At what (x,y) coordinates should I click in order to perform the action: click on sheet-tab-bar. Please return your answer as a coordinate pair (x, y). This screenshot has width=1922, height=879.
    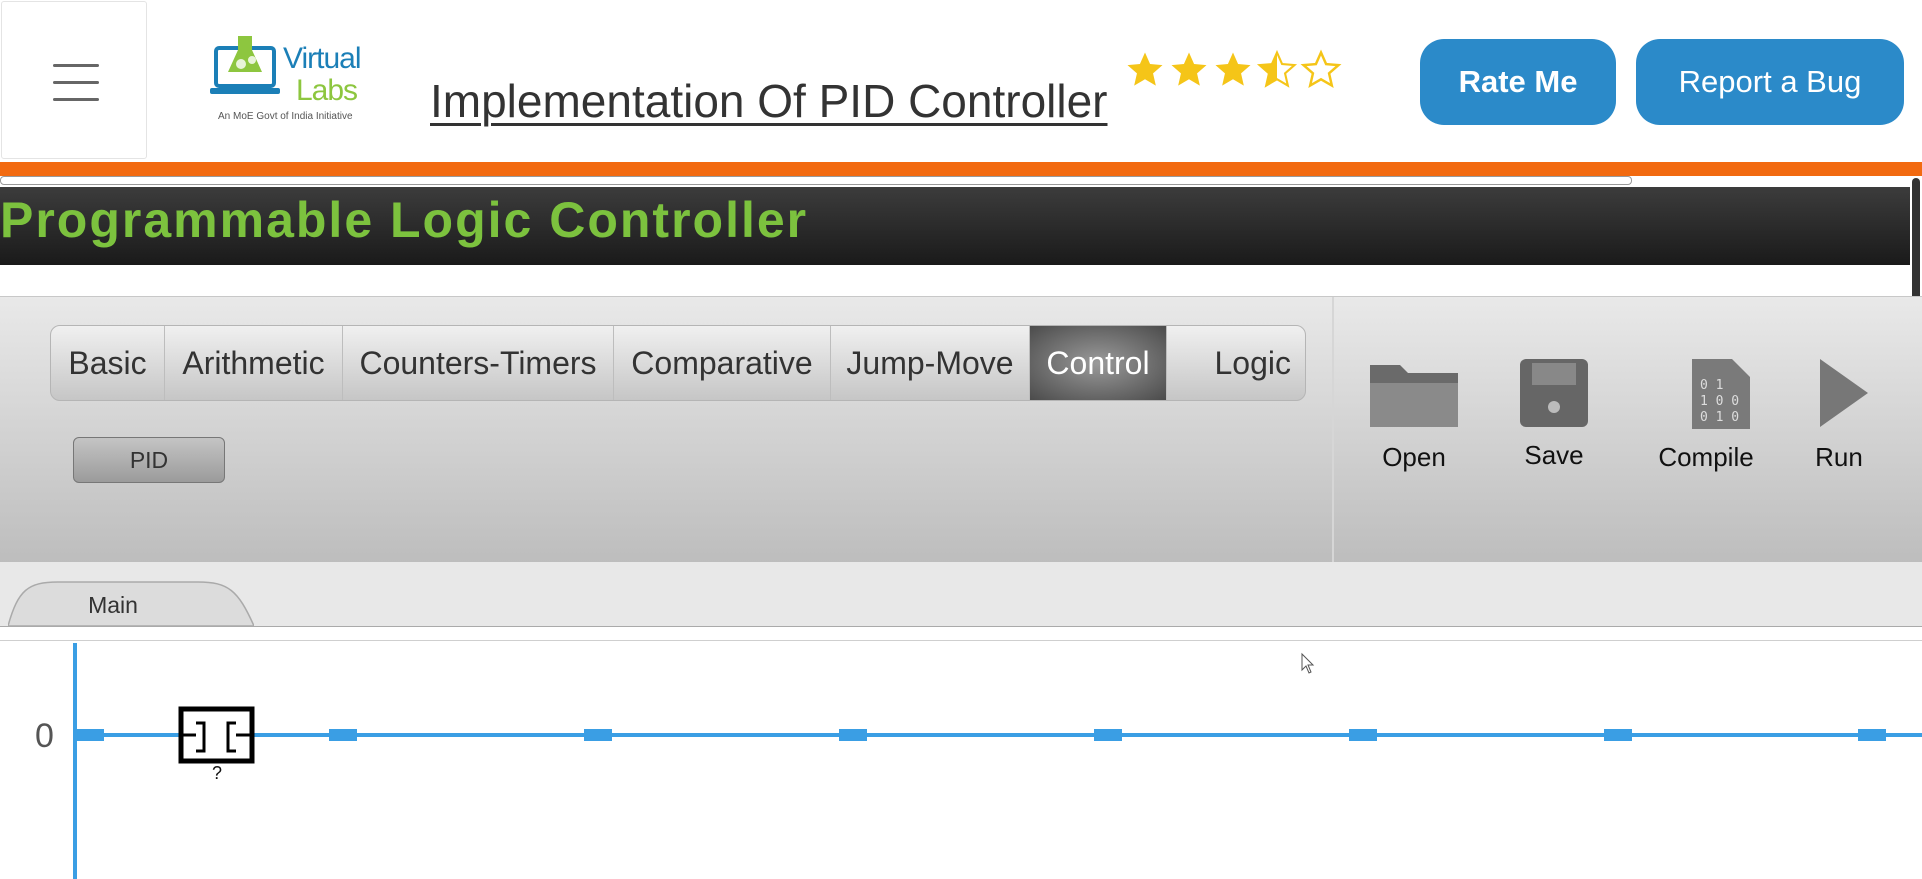
    Looking at the image, I should click on (961, 594).